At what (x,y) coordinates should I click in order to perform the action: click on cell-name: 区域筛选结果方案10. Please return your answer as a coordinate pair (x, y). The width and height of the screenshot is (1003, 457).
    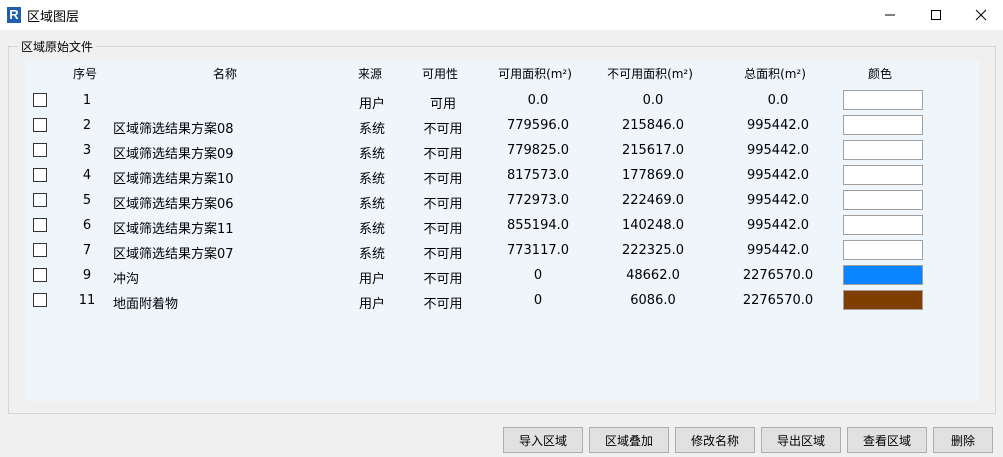
    Looking at the image, I should click on (173, 179).